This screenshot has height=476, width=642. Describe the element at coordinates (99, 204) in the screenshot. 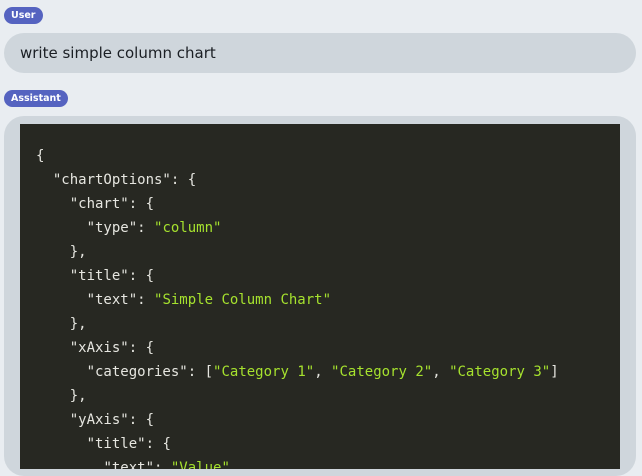

I see `code-key-token: "chart"` at that location.